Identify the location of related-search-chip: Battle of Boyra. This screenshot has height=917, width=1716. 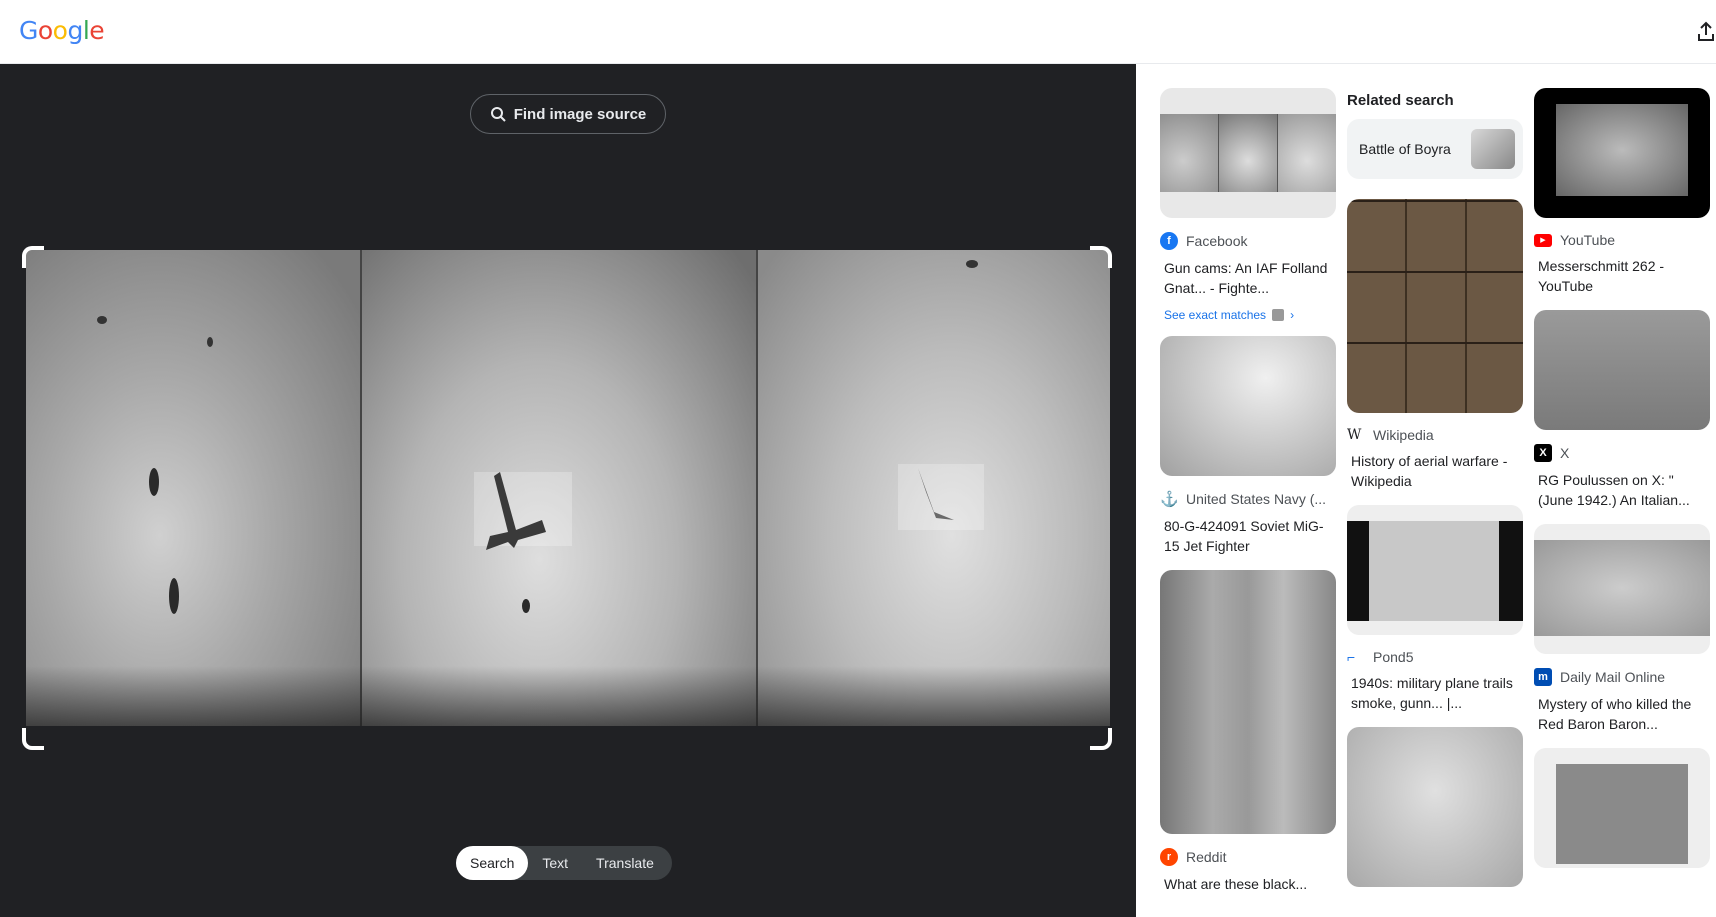
(1435, 149).